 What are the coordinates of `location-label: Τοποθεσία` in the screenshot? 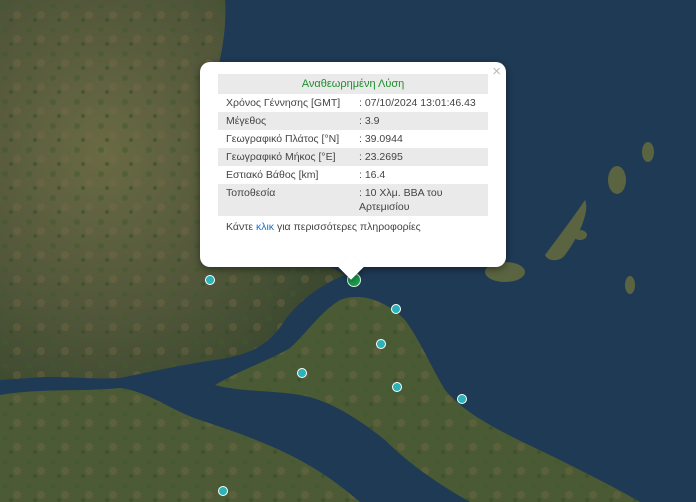 It's located at (284, 200).